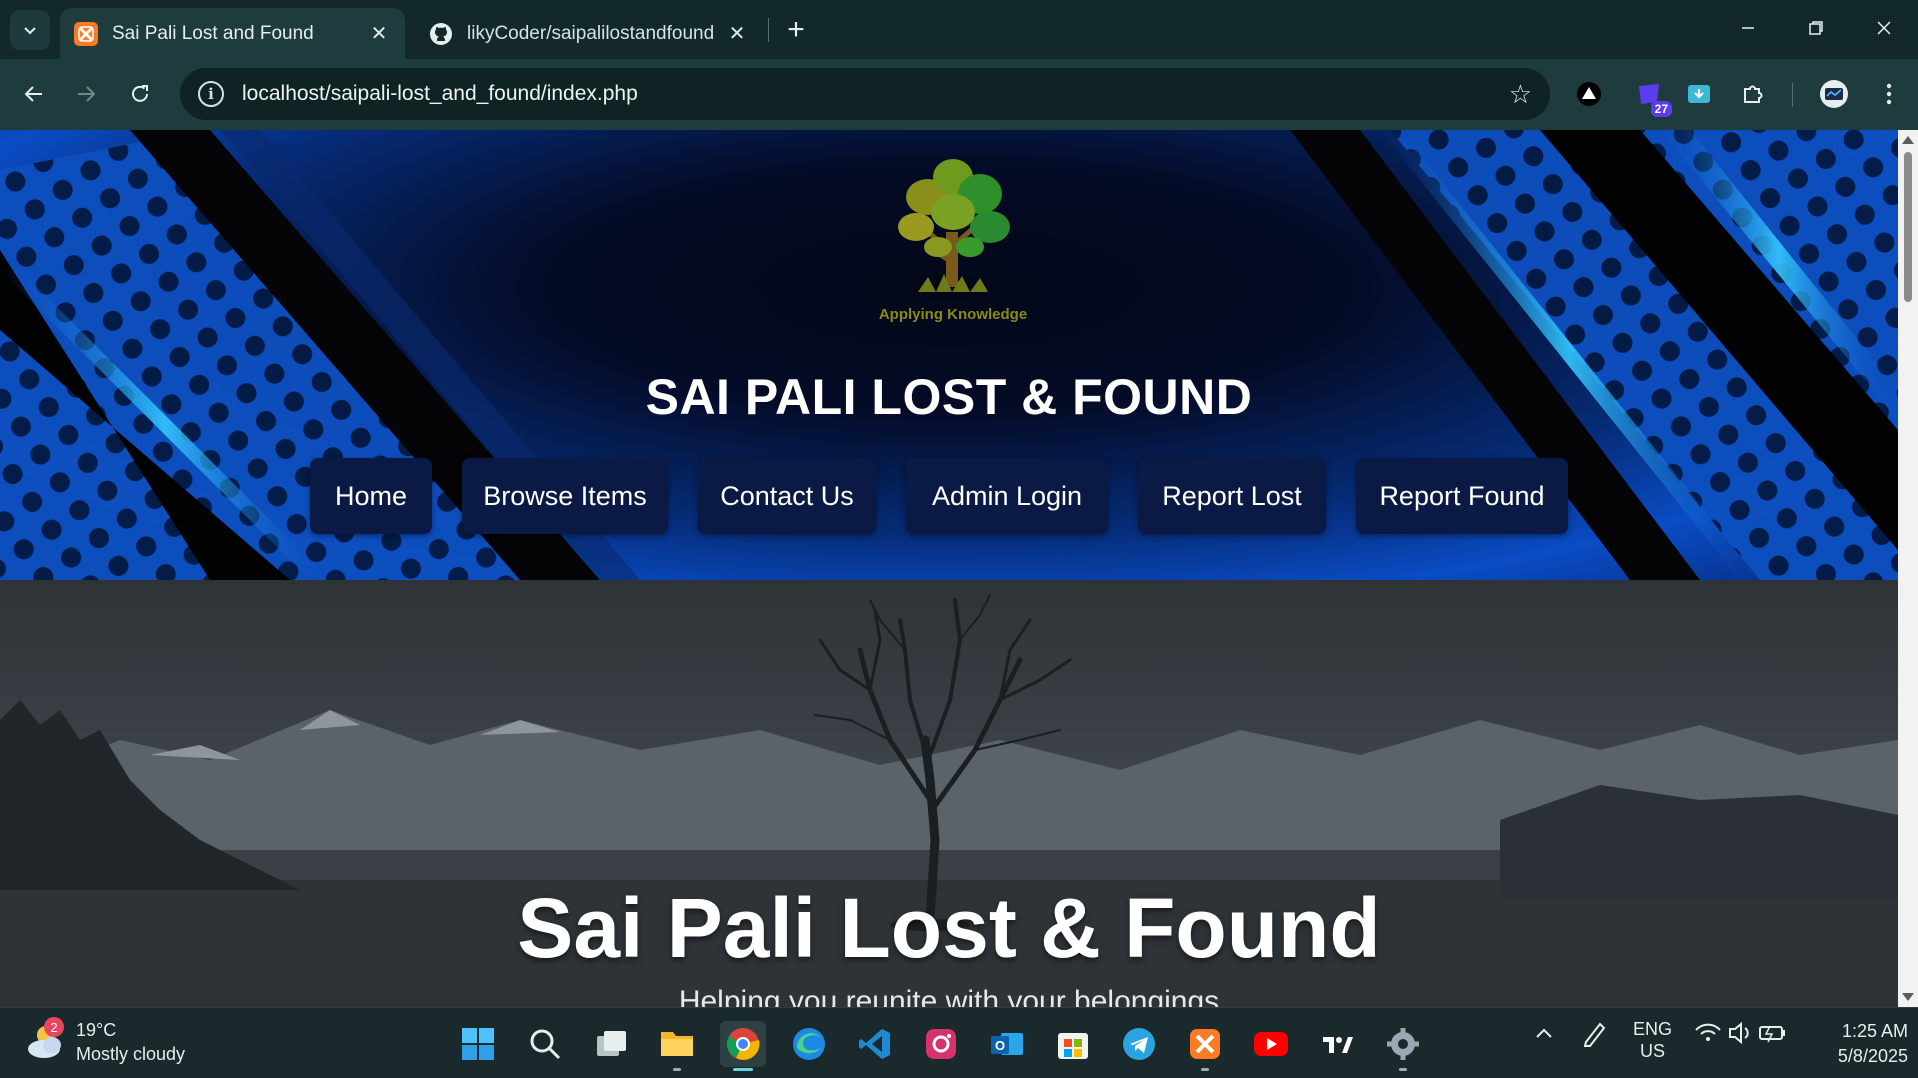 The width and height of the screenshot is (1918, 1078). I want to click on page-scrollbar, so click(1908, 568).